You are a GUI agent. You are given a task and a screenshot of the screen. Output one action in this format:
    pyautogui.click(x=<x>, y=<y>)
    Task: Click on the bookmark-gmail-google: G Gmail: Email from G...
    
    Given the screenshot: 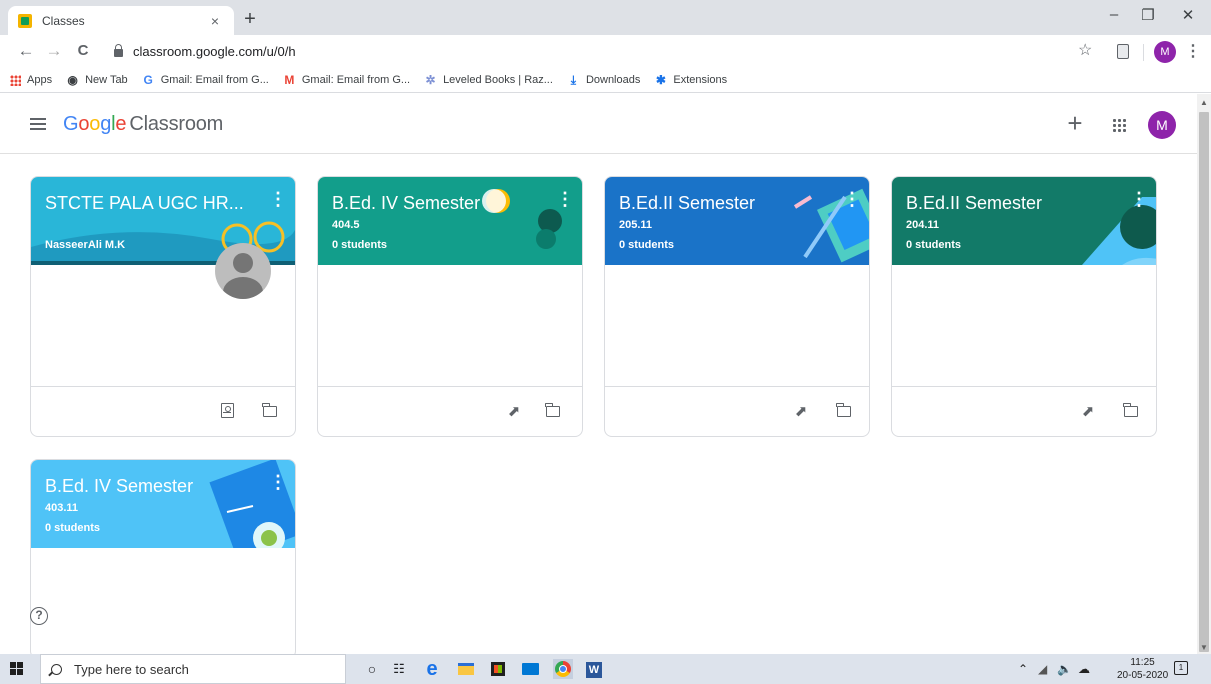 What is the action you would take?
    pyautogui.click(x=205, y=80)
    